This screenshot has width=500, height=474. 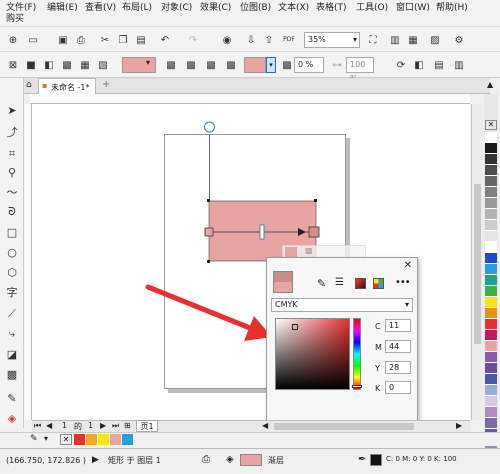 What do you see at coordinates (78, 426) in the screenshot?
I see `page-of-label: 的` at bounding box center [78, 426].